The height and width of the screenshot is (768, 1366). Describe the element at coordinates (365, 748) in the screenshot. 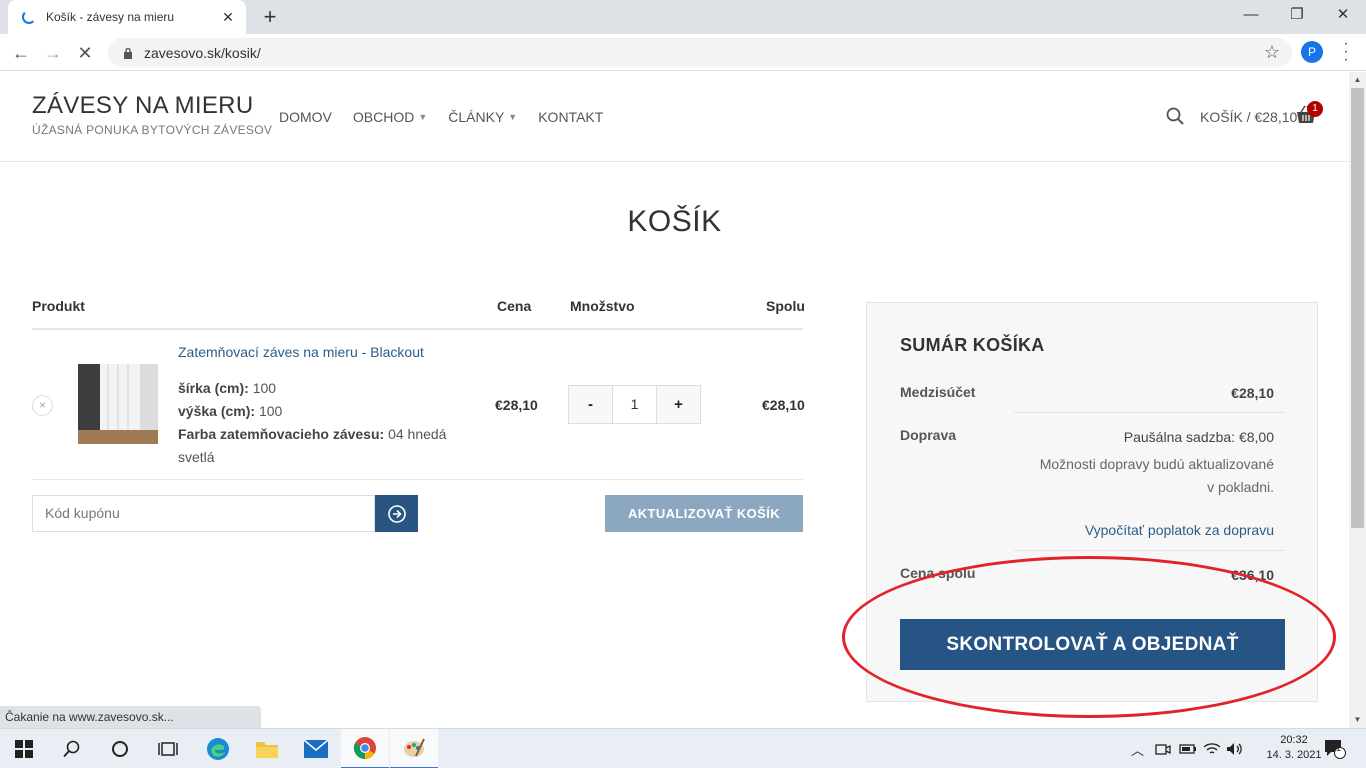

I see `chrome-icon` at that location.